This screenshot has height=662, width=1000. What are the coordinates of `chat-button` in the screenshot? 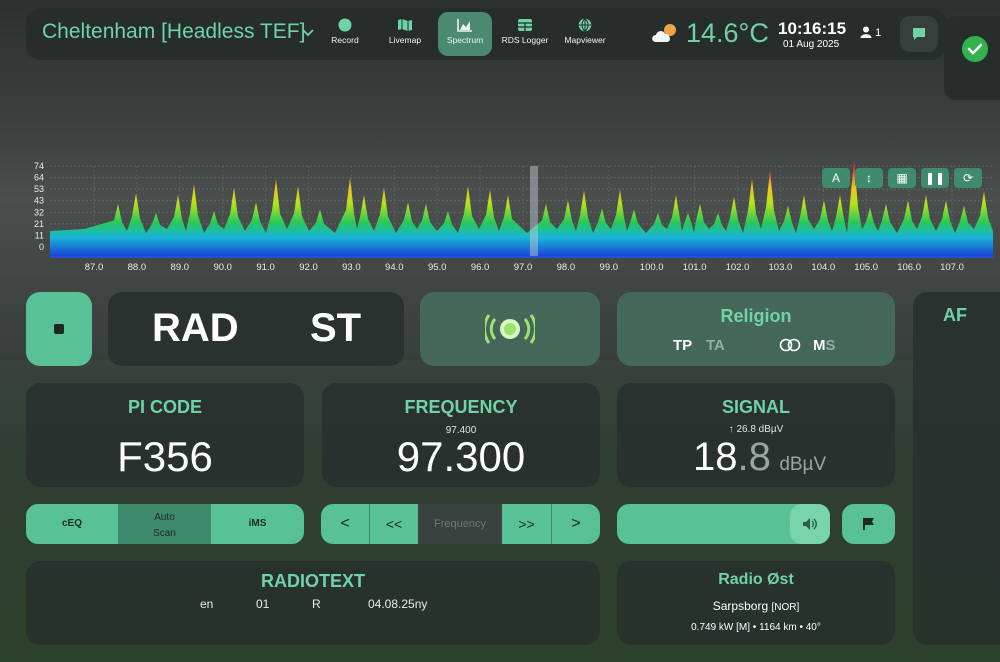 It's located at (919, 34).